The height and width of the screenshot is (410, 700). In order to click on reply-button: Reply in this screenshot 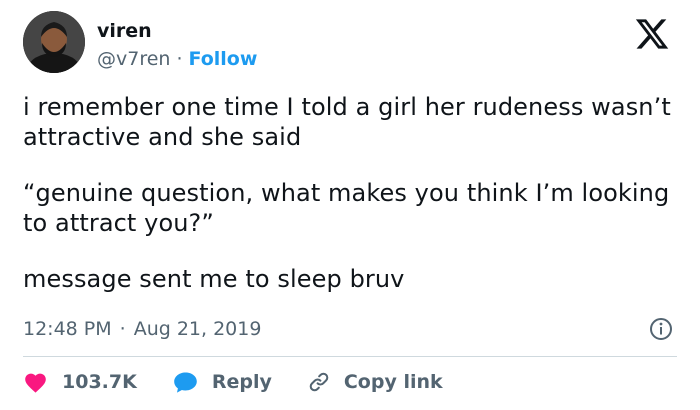, I will do `click(222, 382)`.